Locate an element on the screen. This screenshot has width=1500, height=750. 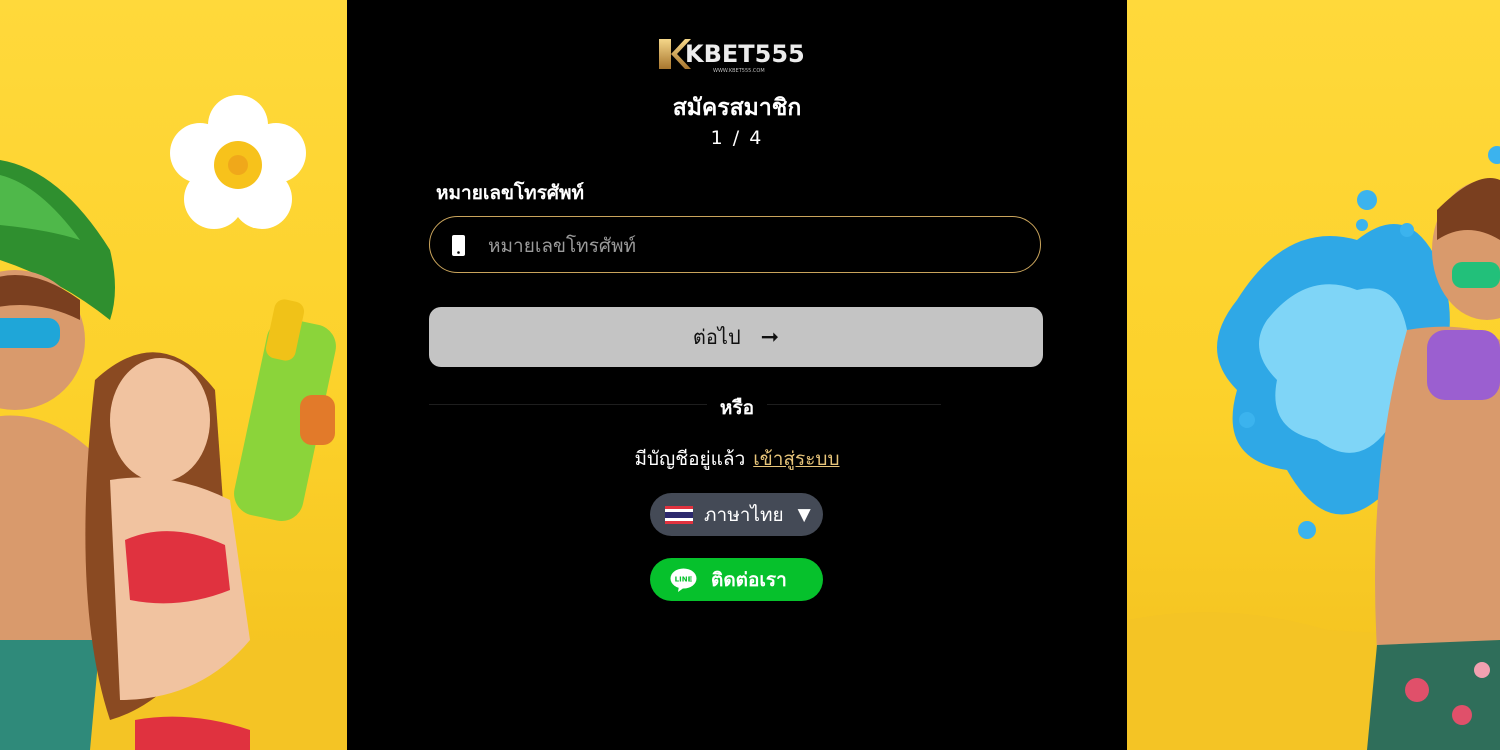
login-prompt: มีบัญชีอยู่แล้ว เข้าสู่ระบบ is located at coordinates (737, 459).